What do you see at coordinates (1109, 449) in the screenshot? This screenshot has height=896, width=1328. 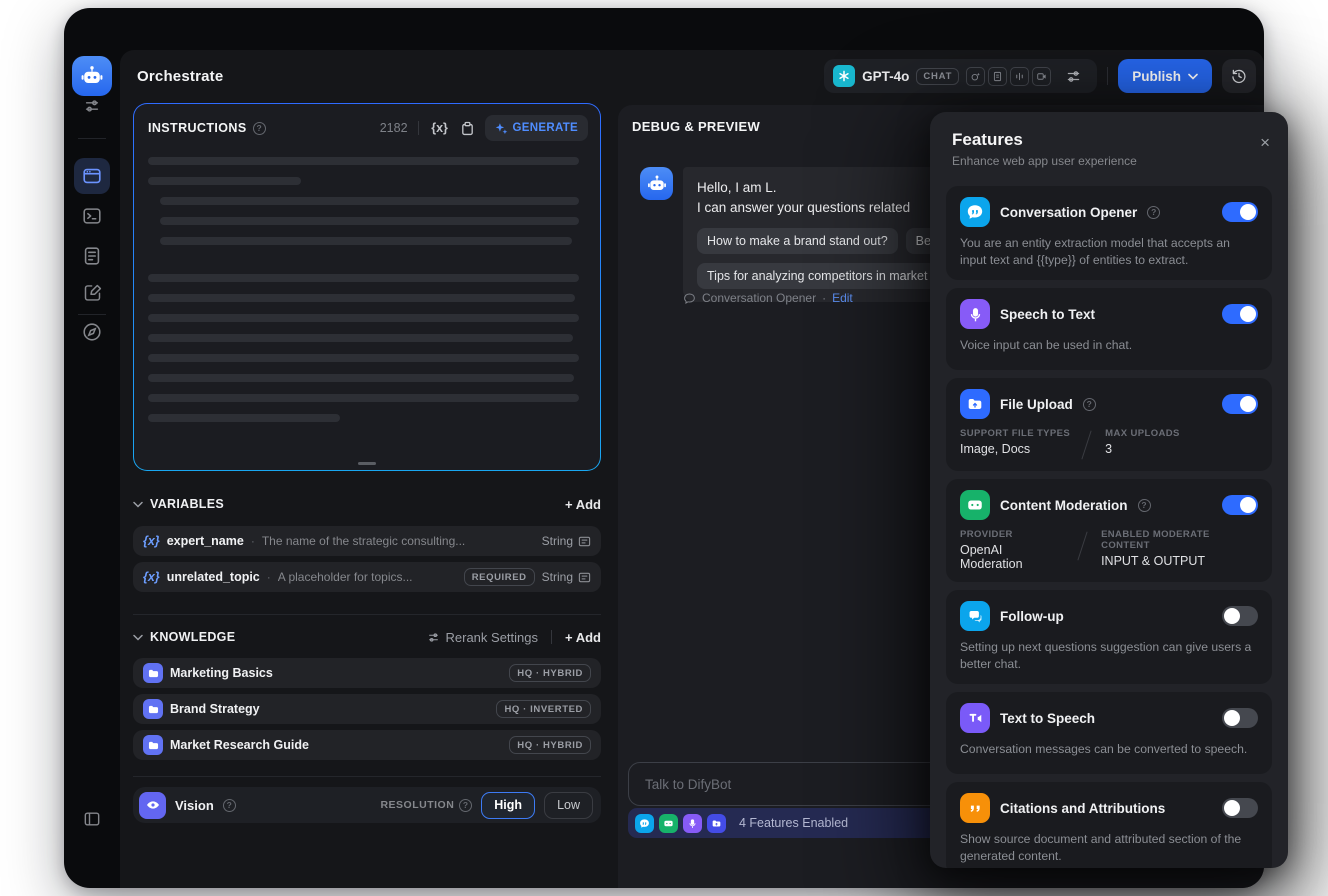 I see `feature-col-value: 3` at bounding box center [1109, 449].